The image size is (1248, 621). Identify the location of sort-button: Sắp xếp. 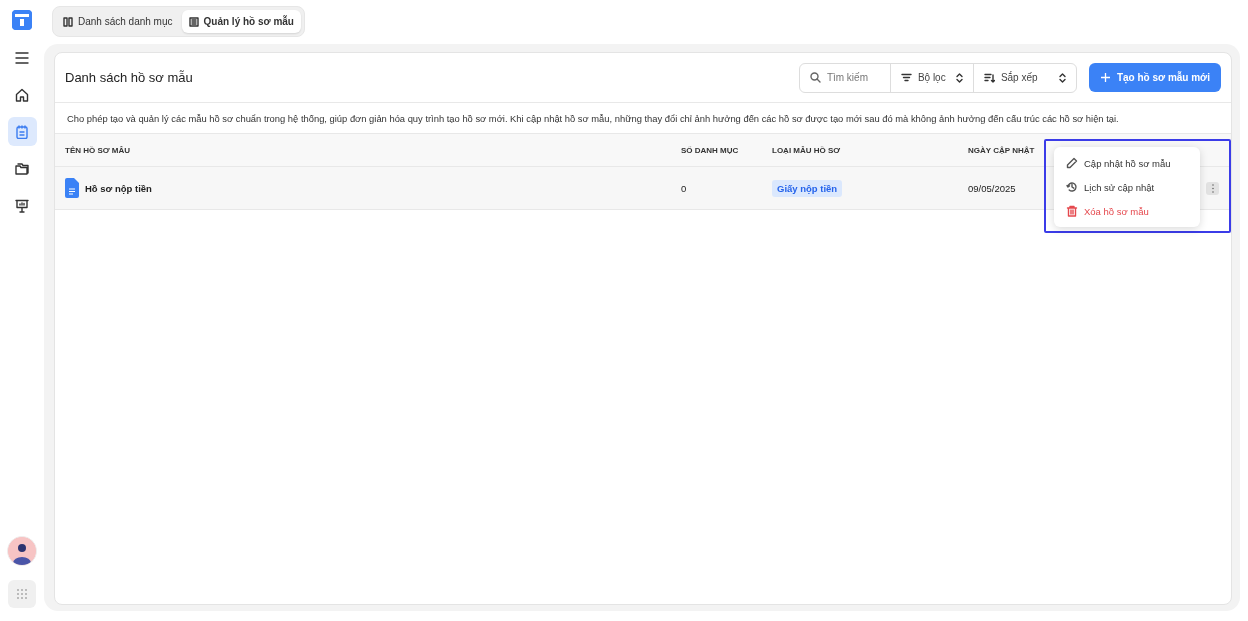
(1024, 77).